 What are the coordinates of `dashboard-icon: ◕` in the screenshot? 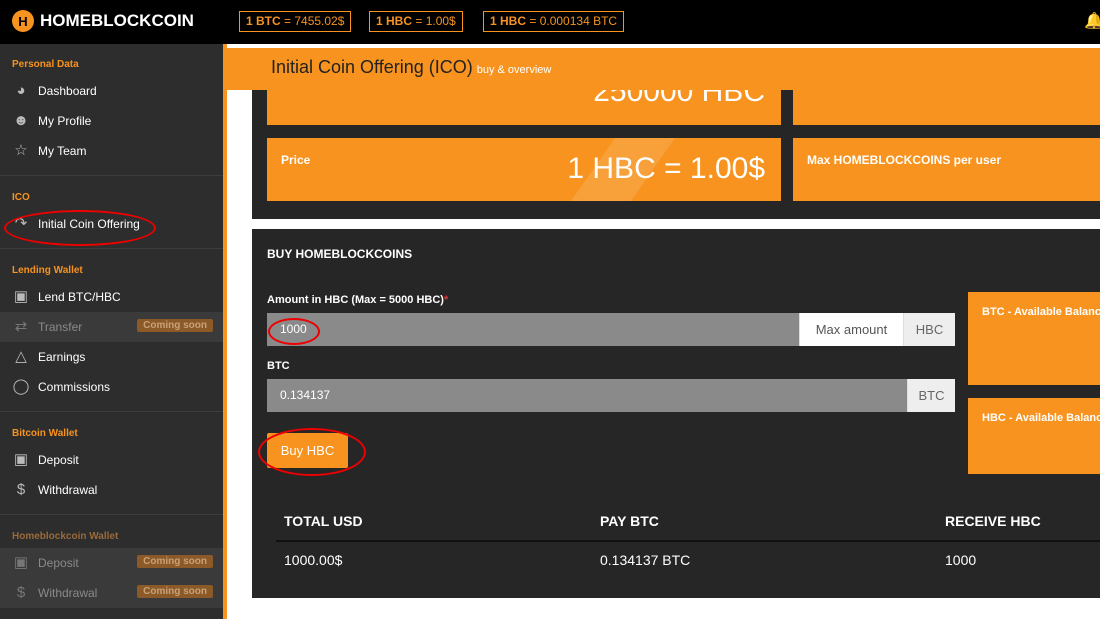 It's located at (21, 90).